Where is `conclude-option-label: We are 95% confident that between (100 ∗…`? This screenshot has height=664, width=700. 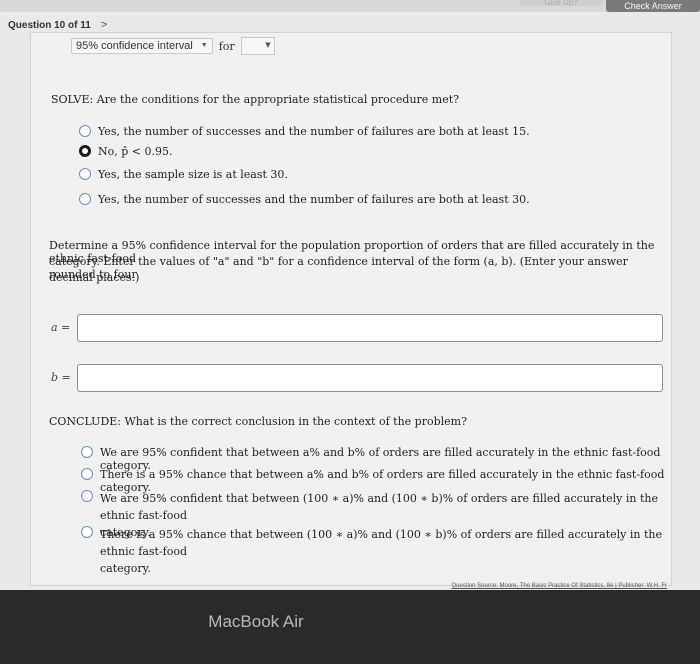 conclude-option-label: We are 95% confident that between (100 ∗… is located at coordinates (379, 507).